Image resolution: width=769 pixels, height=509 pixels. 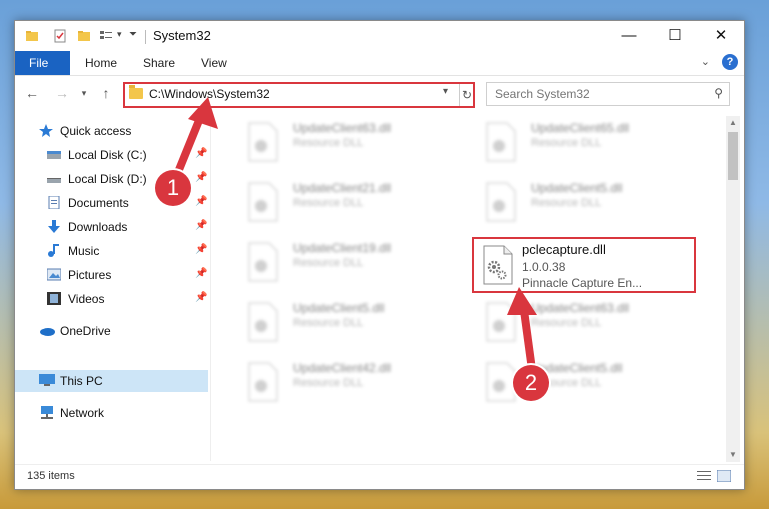 What do you see at coordinates (60, 36) in the screenshot?
I see `properties-icon` at bounding box center [60, 36].